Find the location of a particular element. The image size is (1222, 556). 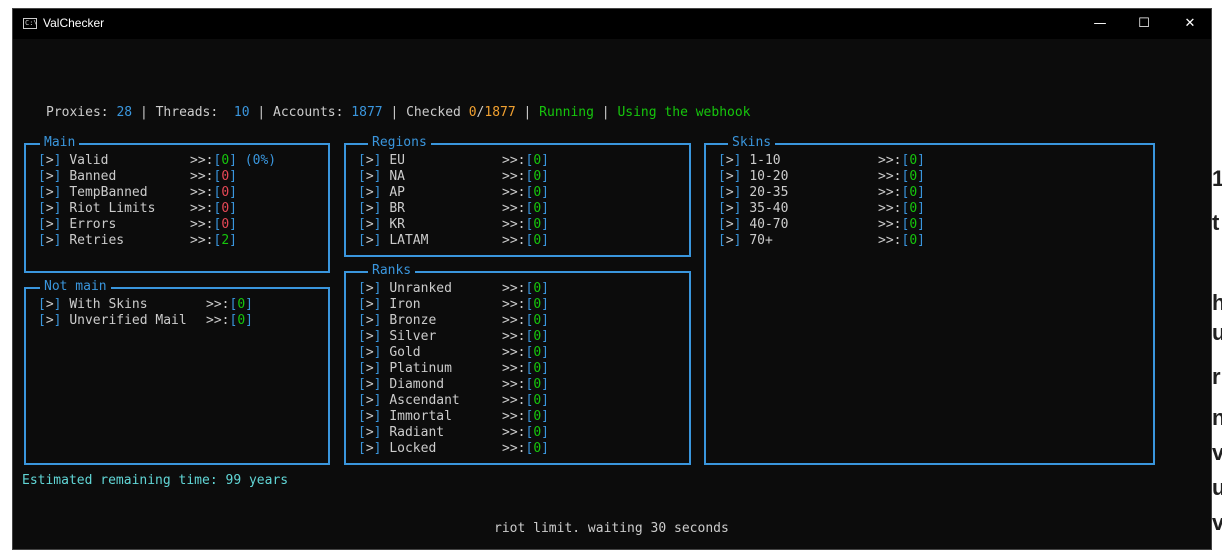

rank-label: Diamond is located at coordinates (417, 384).